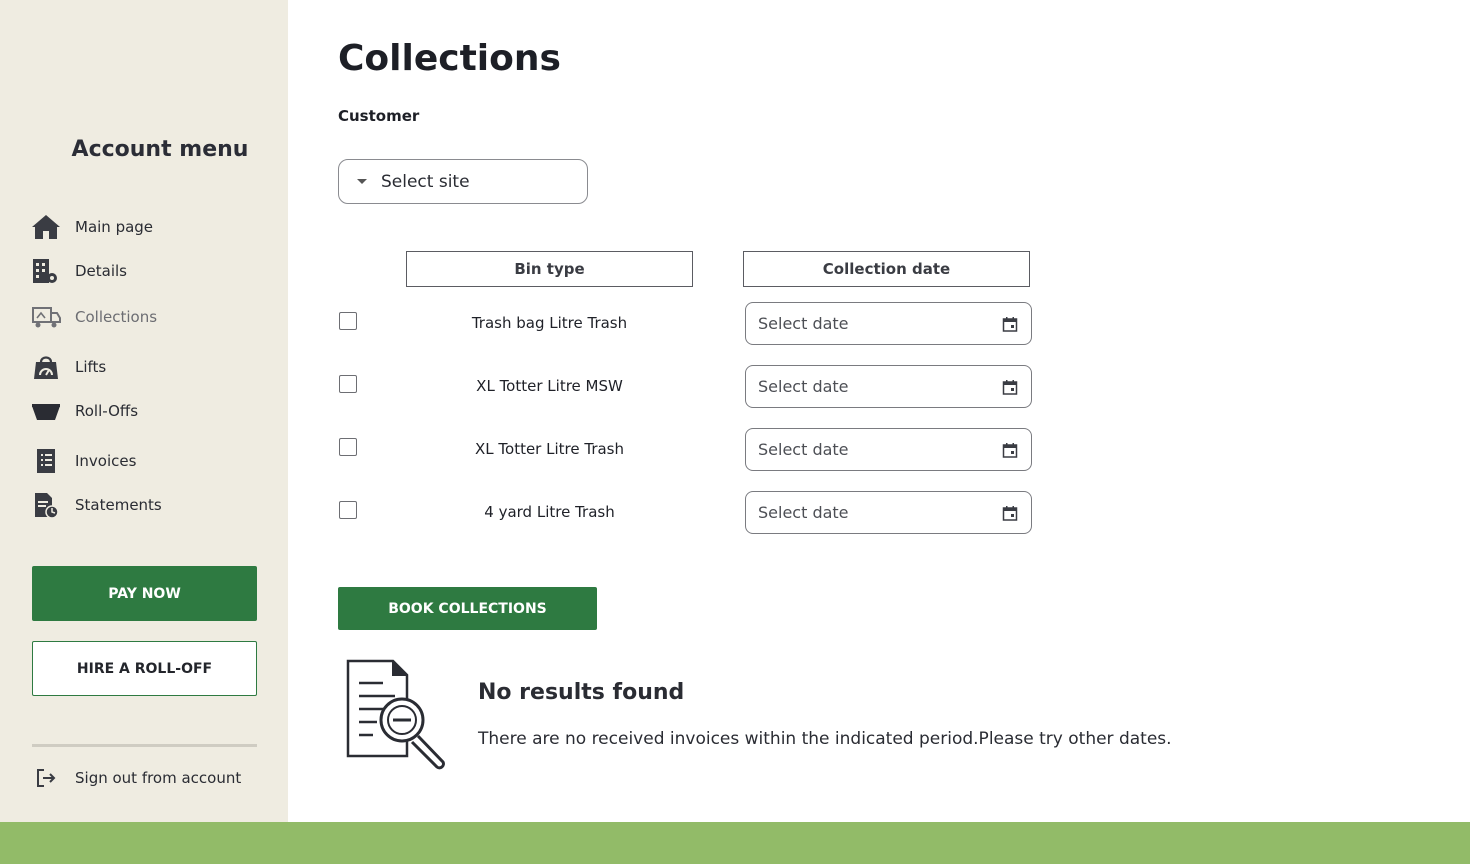 This screenshot has height=864, width=1470. I want to click on site-select: Select site, so click(463, 181).